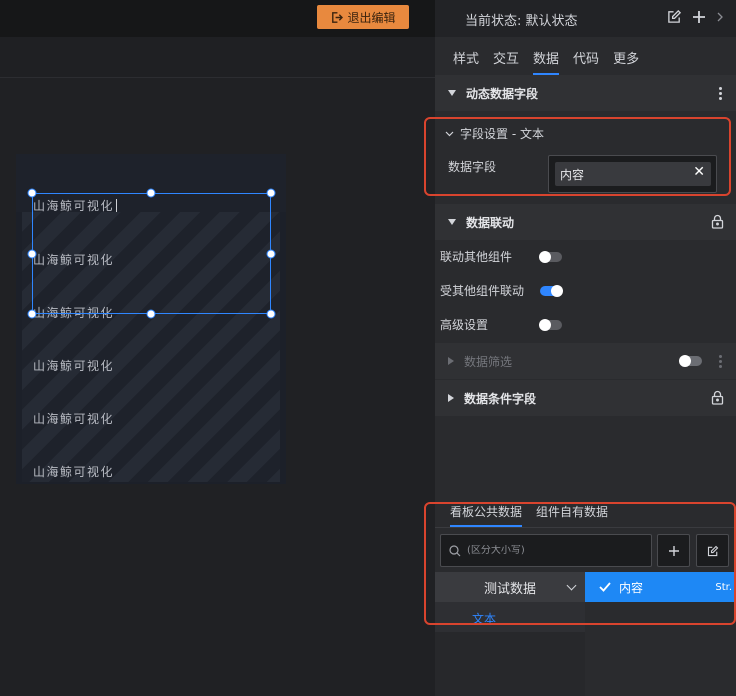  What do you see at coordinates (521, 21) in the screenshot?
I see `current-state-label: 当前状态: 默认状态` at bounding box center [521, 21].